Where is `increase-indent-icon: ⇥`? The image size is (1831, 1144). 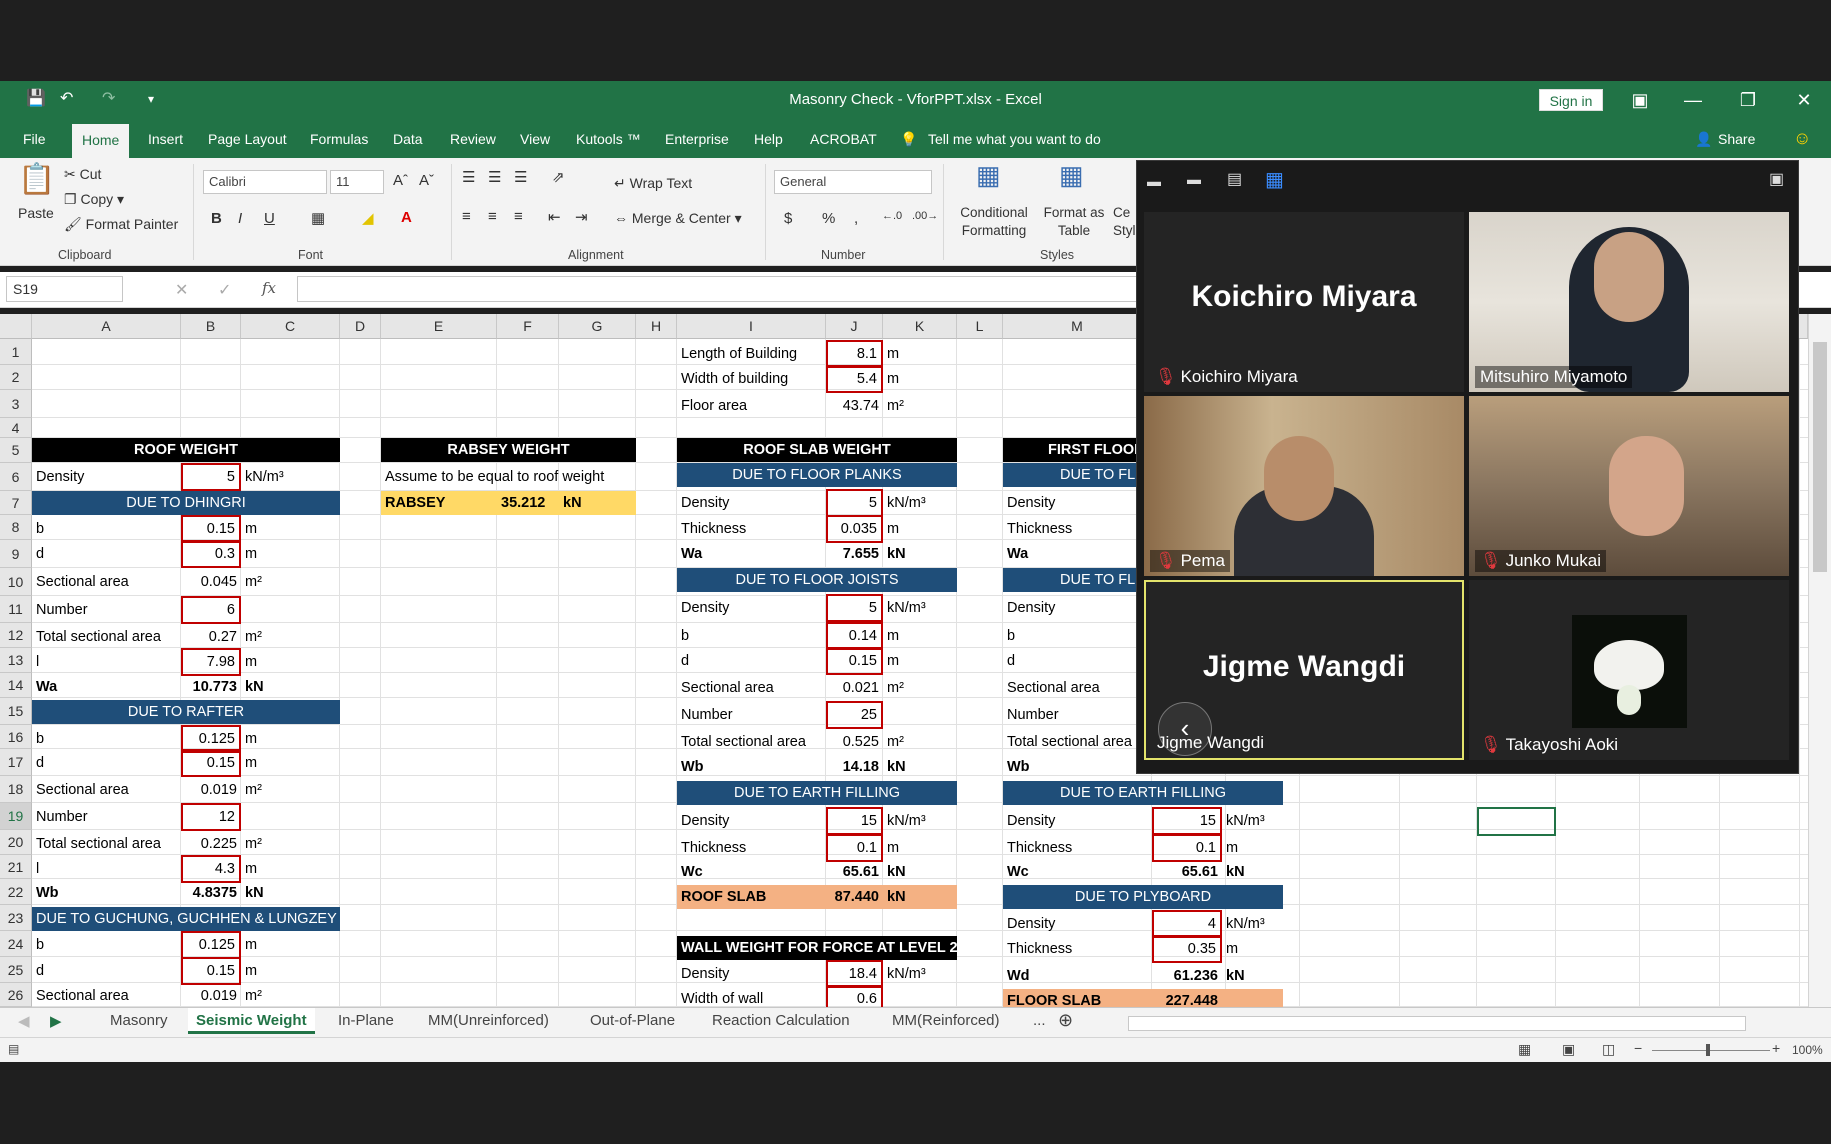
increase-indent-icon: ⇥ is located at coordinates (581, 217).